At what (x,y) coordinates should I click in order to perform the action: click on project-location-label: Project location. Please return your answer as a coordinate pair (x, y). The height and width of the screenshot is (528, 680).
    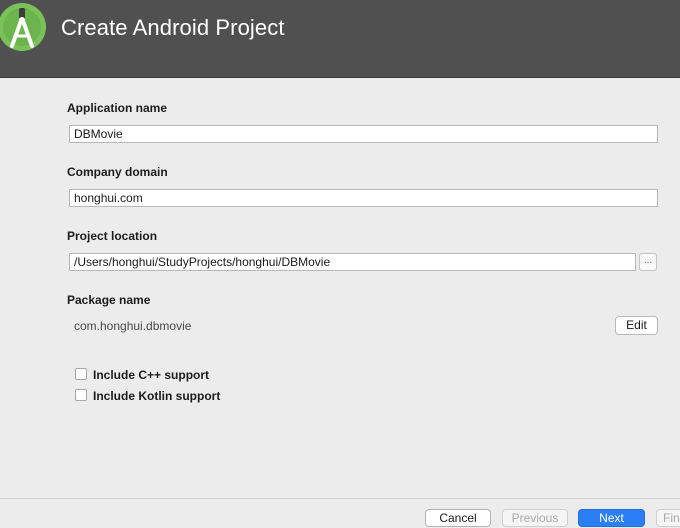
    Looking at the image, I should click on (112, 236).